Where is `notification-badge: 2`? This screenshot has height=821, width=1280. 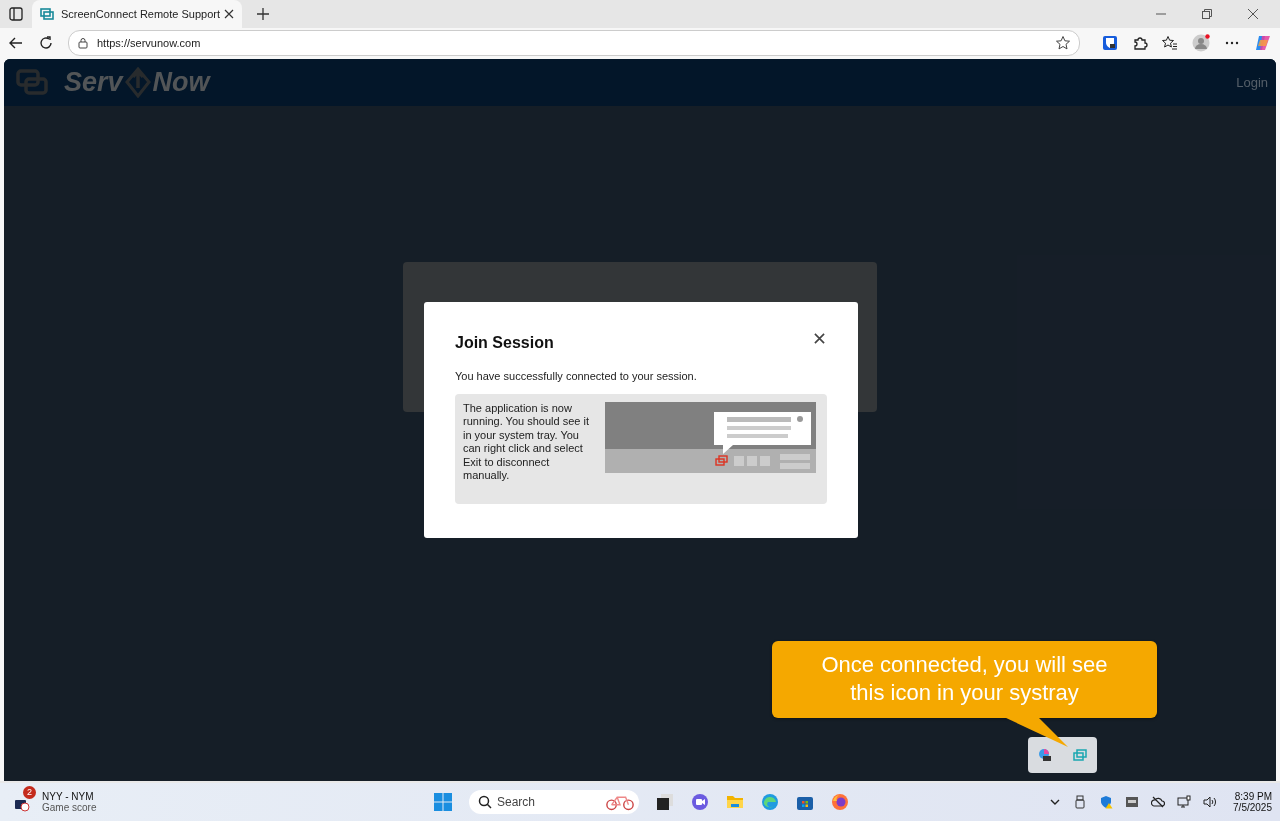 notification-badge: 2 is located at coordinates (29, 792).